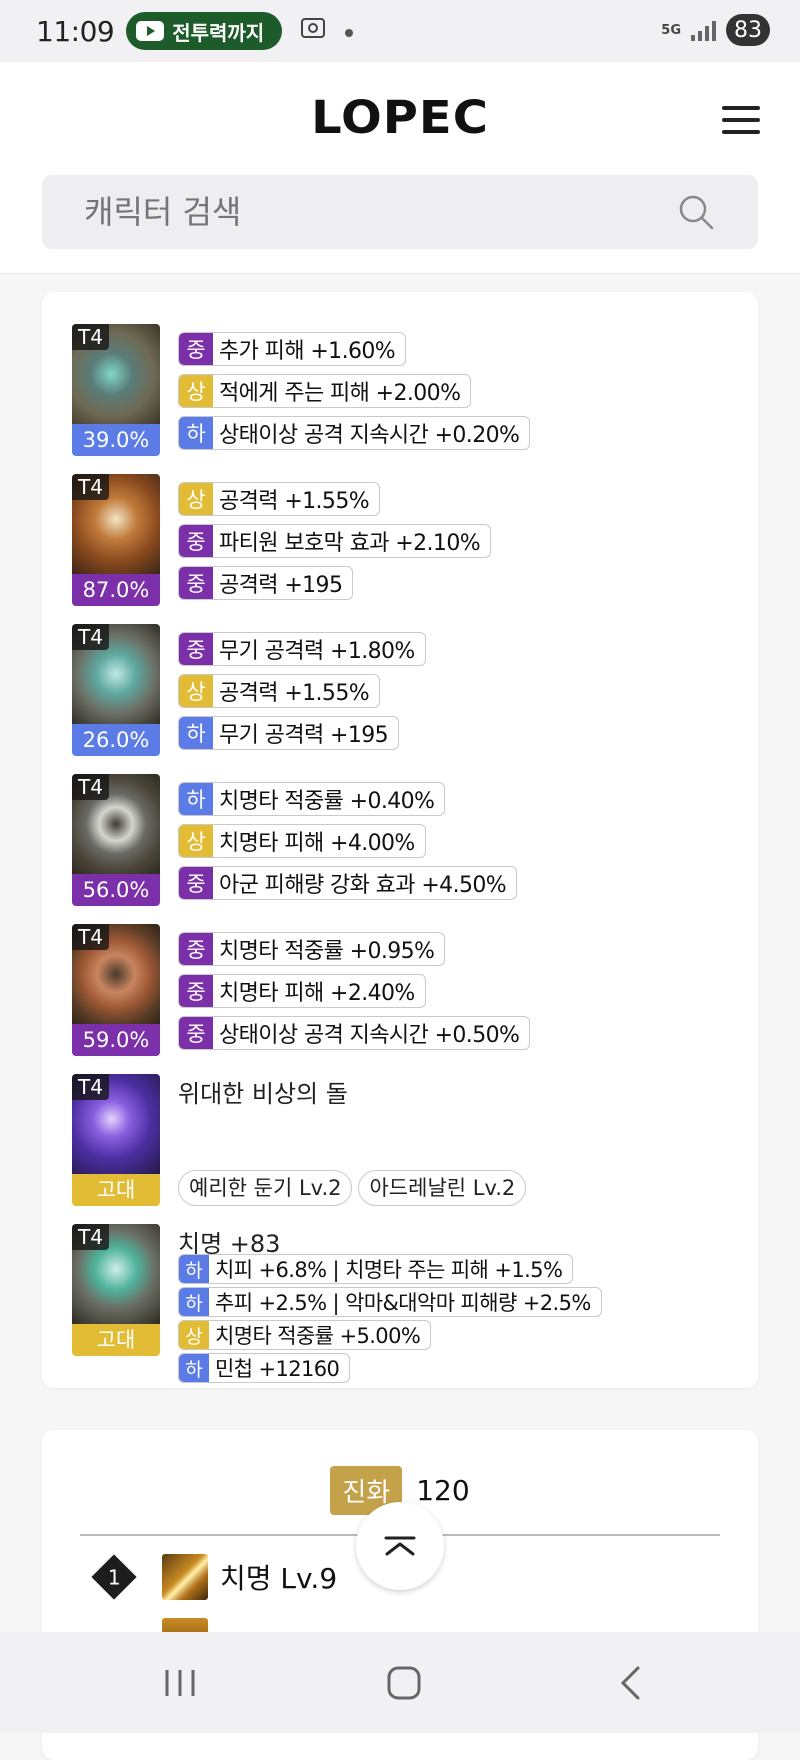  I want to click on effect-text: 파티원 보호막 효과 +2.10%, so click(350, 543).